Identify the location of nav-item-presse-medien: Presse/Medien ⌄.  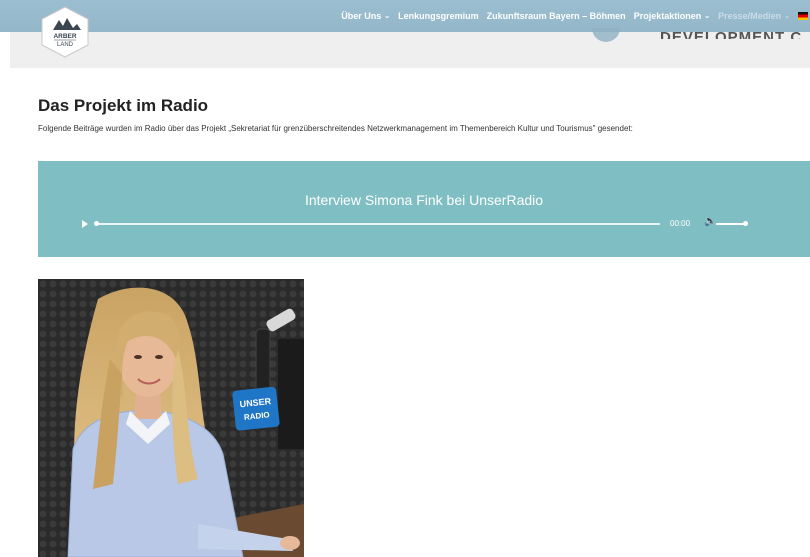
(754, 16).